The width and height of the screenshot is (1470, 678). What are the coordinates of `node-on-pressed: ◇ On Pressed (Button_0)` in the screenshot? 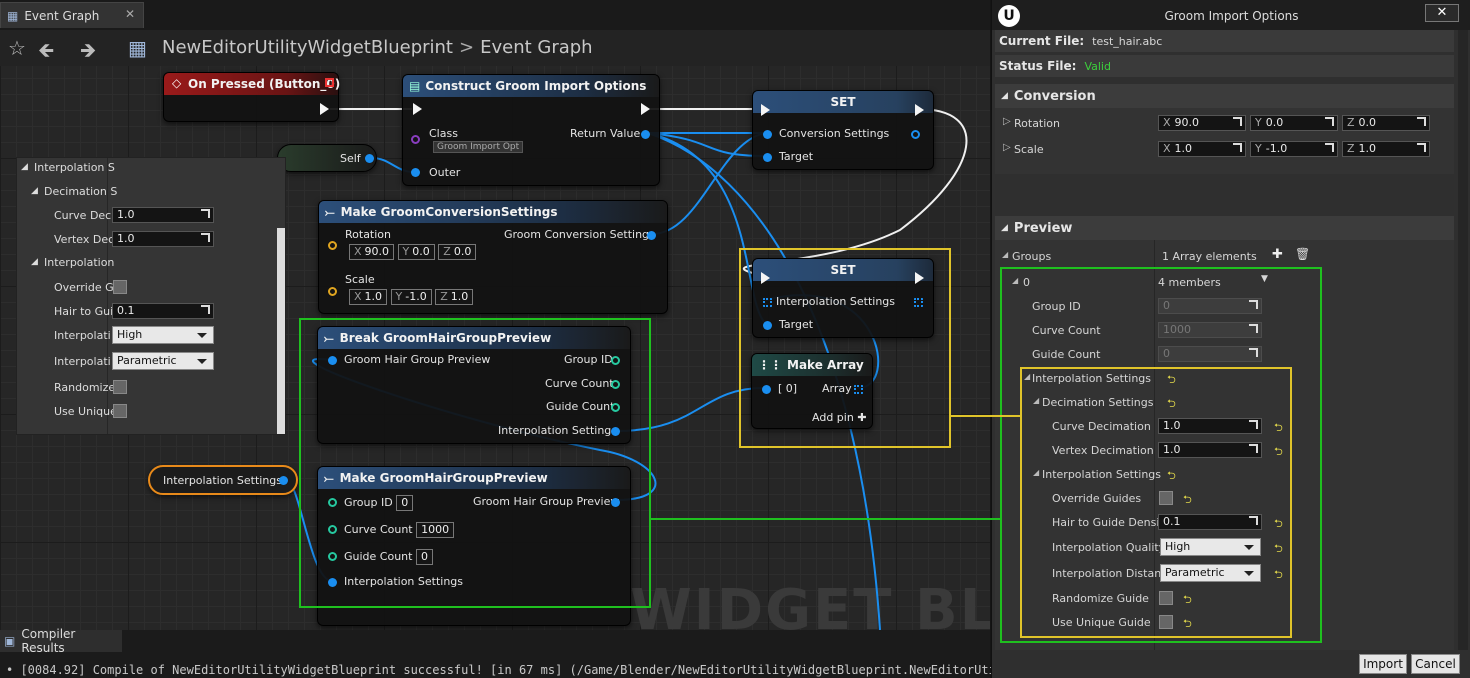 It's located at (251, 97).